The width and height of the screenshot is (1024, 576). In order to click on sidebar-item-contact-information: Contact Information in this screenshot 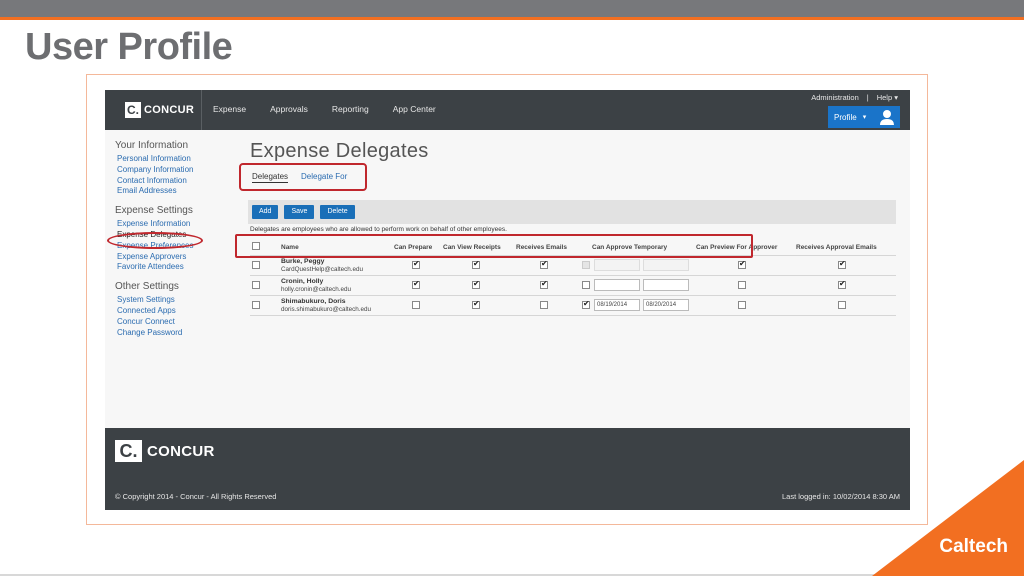, I will do `click(165, 181)`.